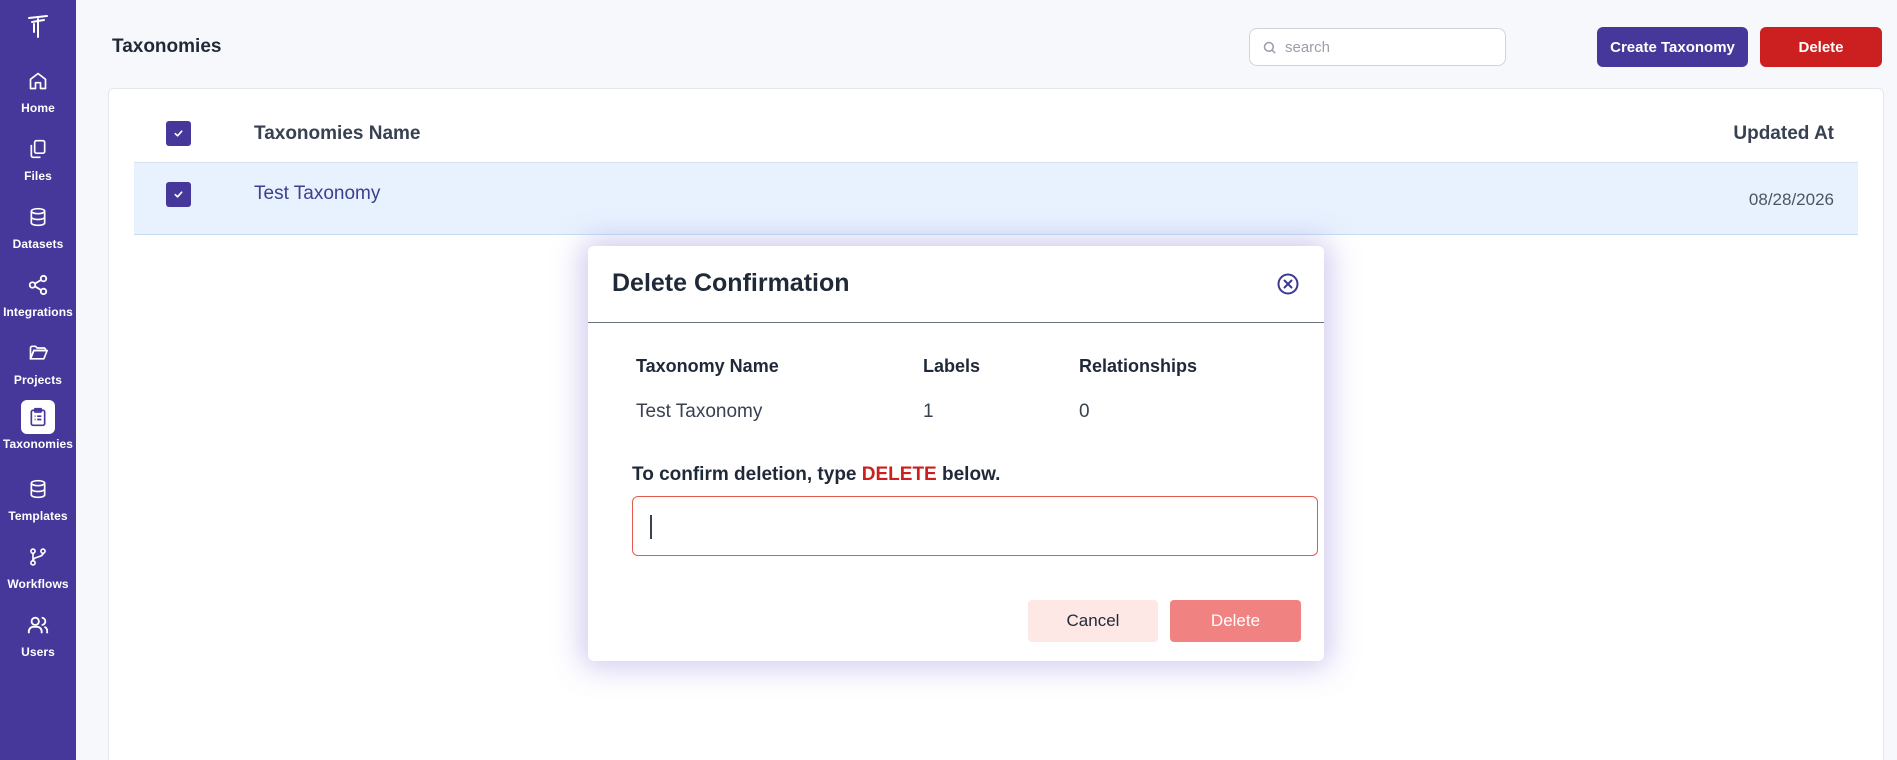  What do you see at coordinates (707, 366) in the screenshot?
I see `modal-column-taxonomy-name: Taxonomy Name` at bounding box center [707, 366].